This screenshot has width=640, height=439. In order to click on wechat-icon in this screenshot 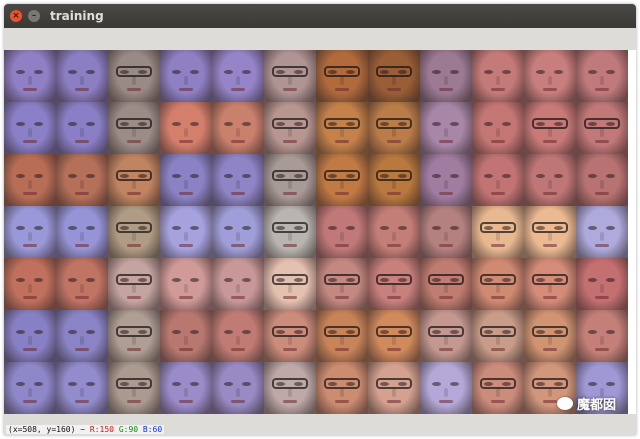, I will do `click(564, 403)`.